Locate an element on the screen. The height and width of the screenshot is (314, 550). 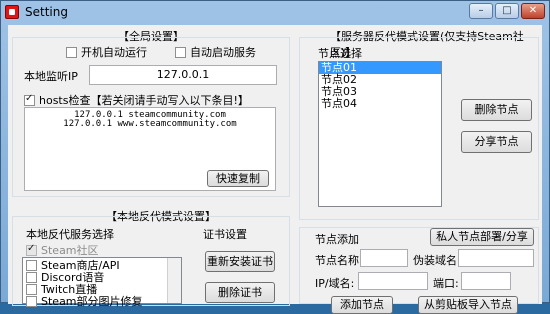
service-list-scrollbar is located at coordinates (174, 280).